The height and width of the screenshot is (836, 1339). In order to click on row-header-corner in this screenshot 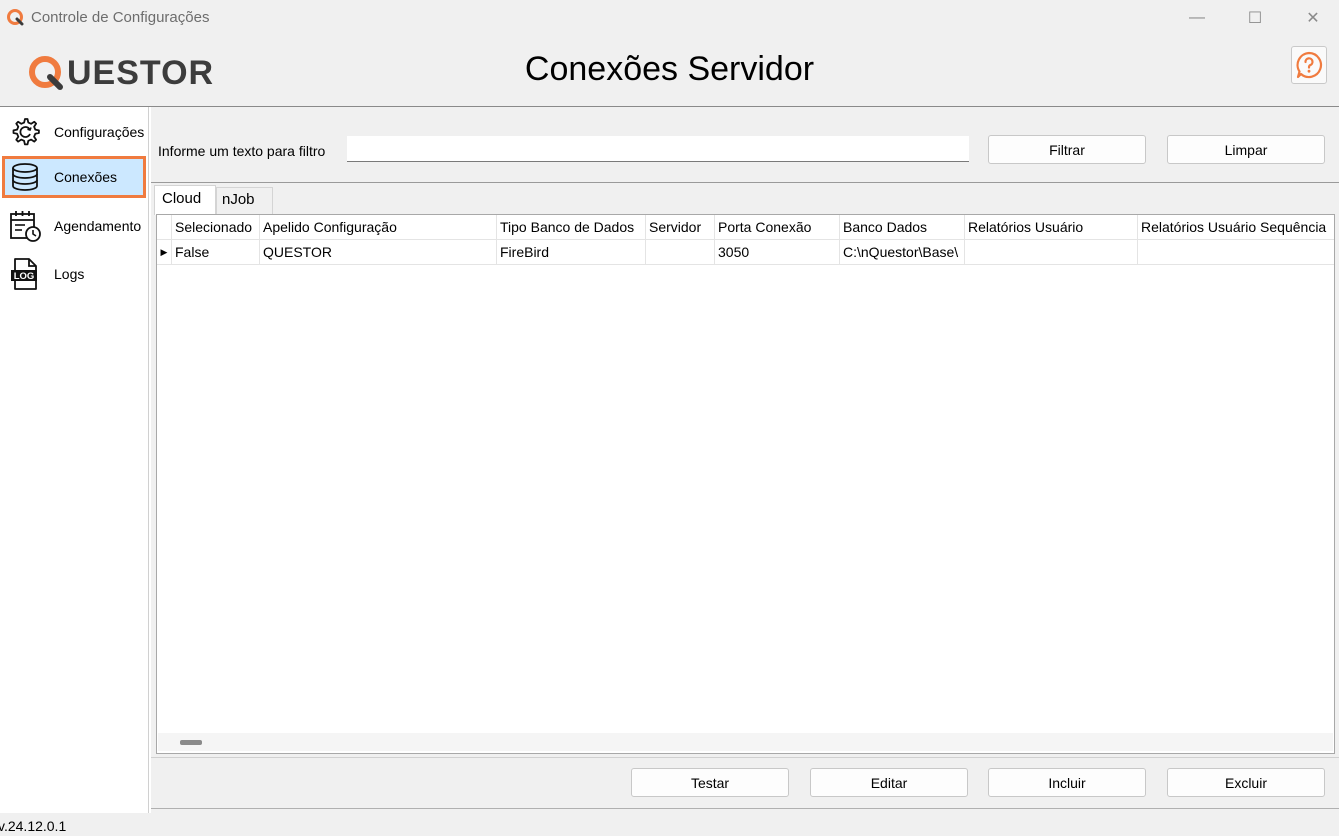, I will do `click(164, 227)`.